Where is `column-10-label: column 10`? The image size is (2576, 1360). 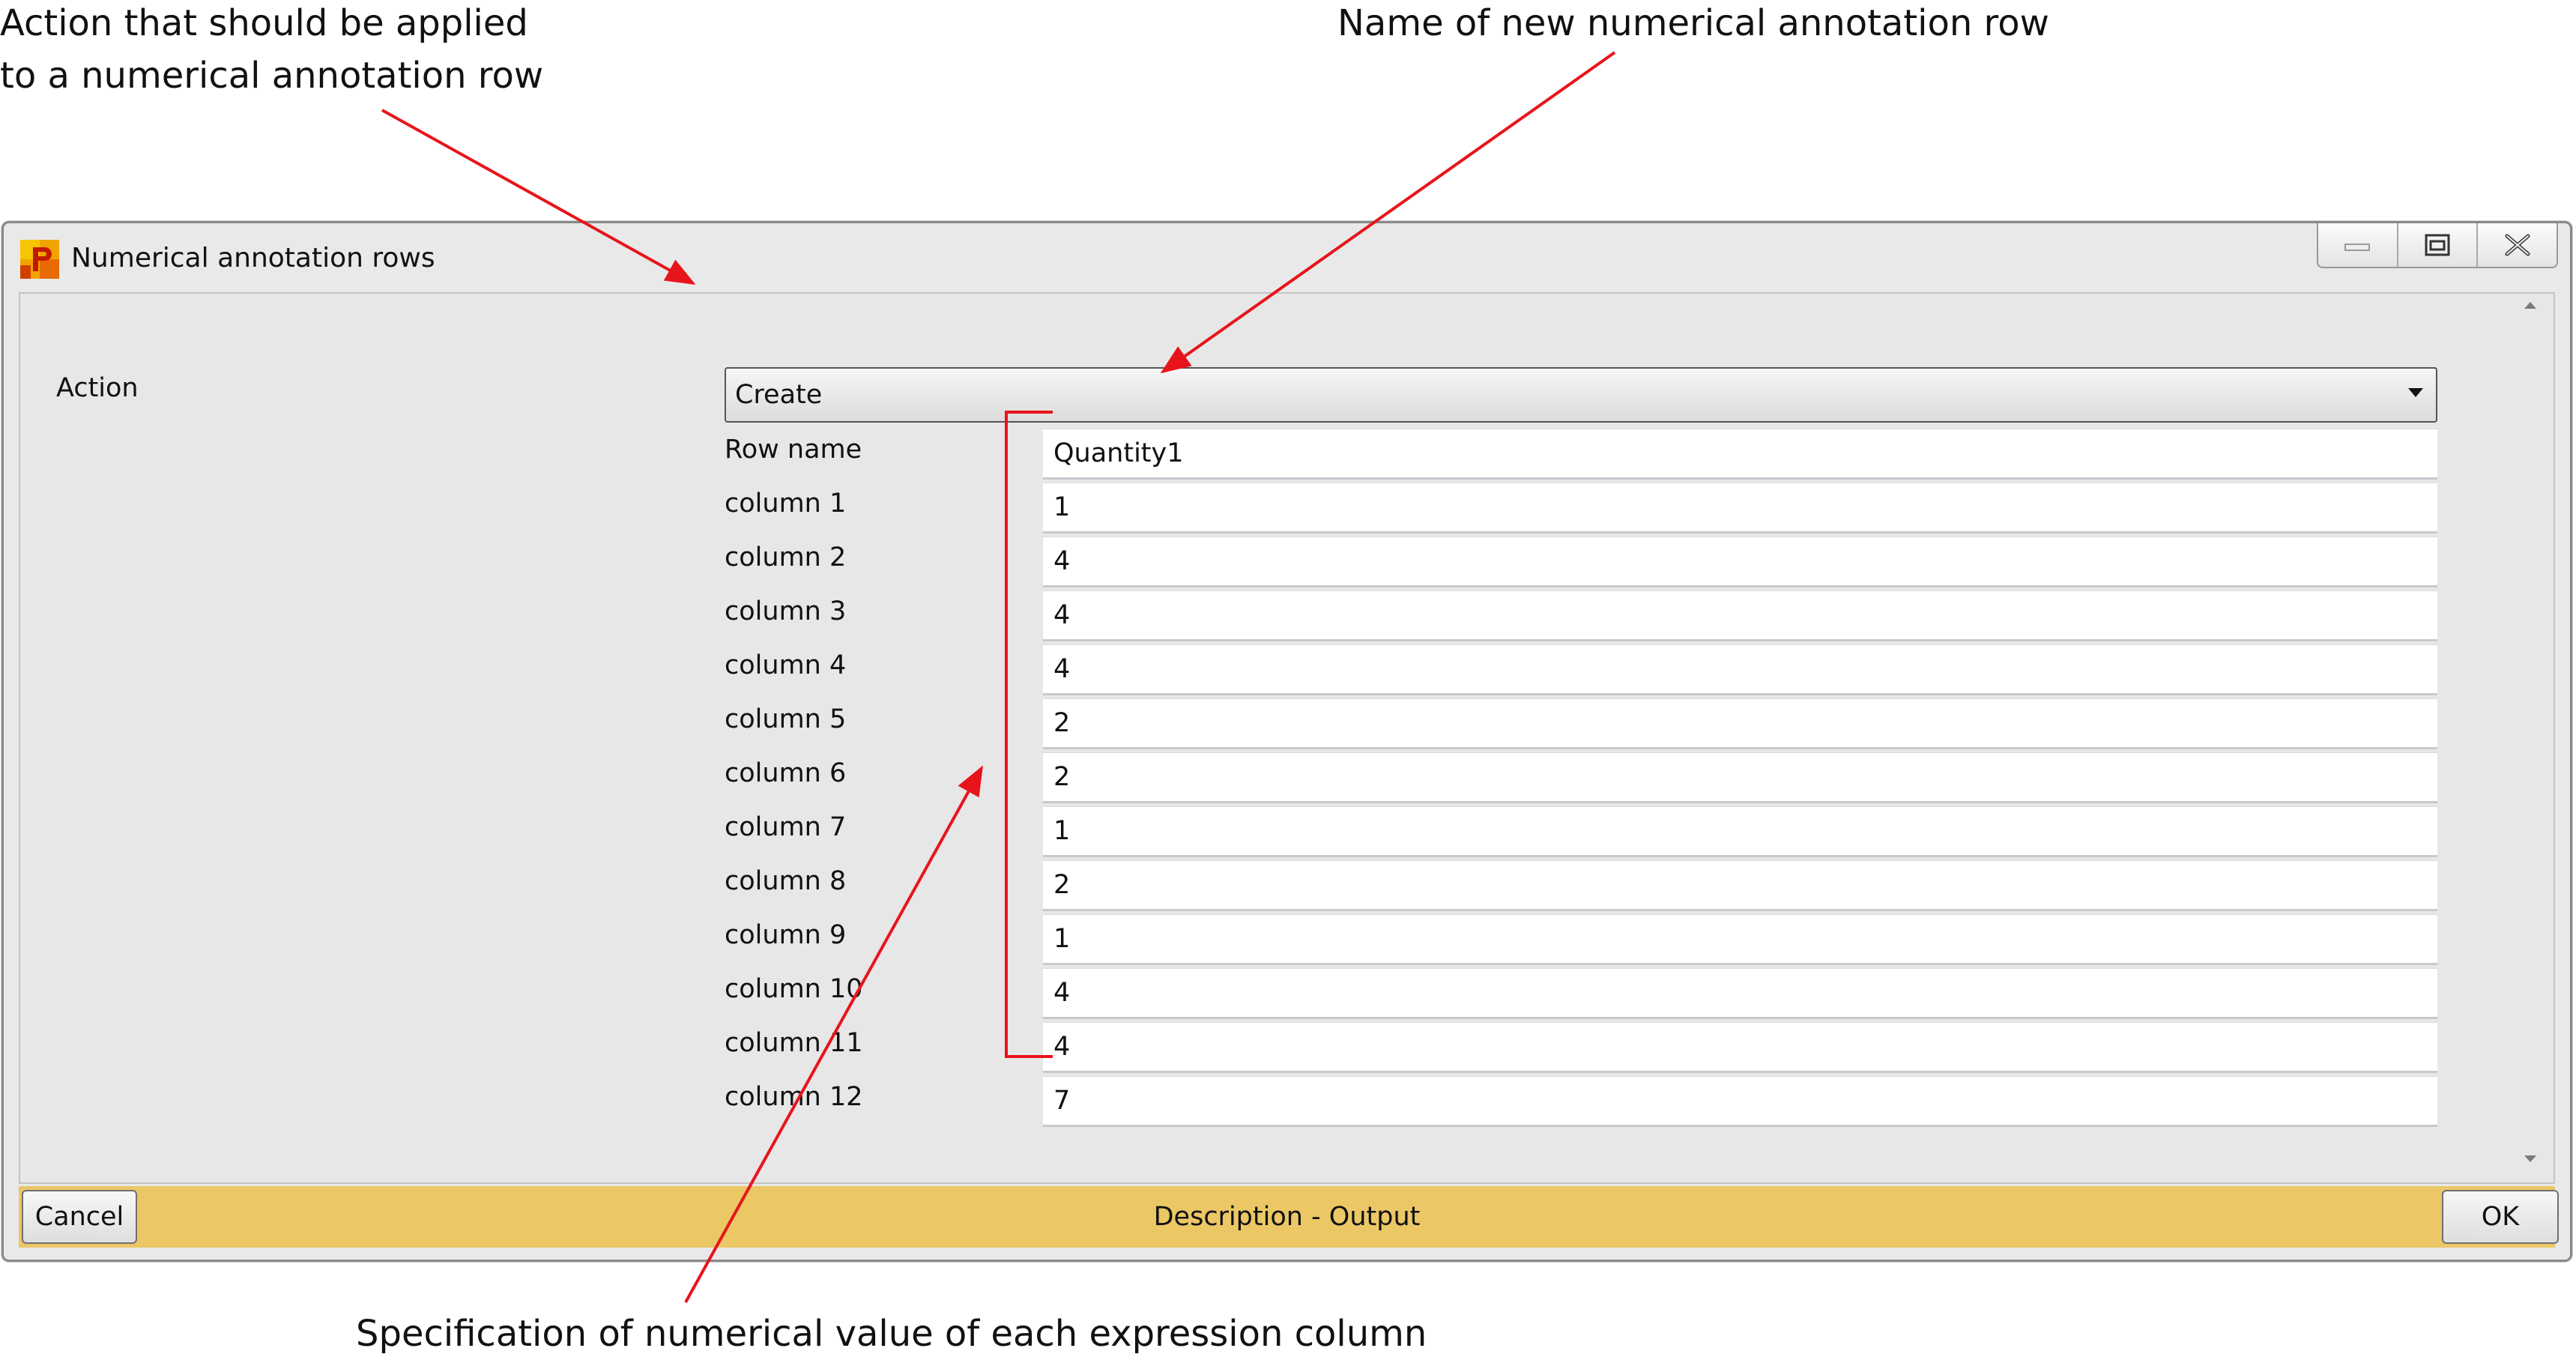 column-10-label: column 10 is located at coordinates (794, 989).